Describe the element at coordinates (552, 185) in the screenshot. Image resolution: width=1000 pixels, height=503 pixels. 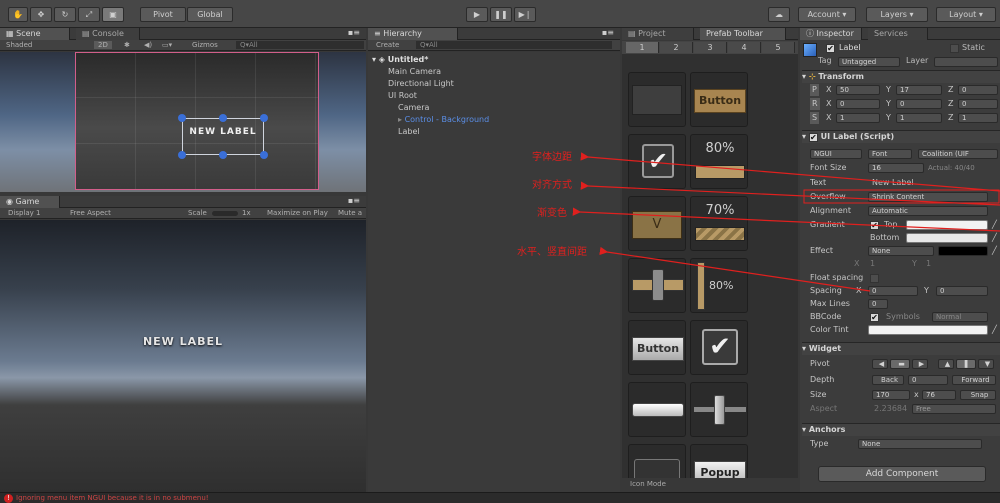
I see `annotation-alignment: 对齐方式` at that location.